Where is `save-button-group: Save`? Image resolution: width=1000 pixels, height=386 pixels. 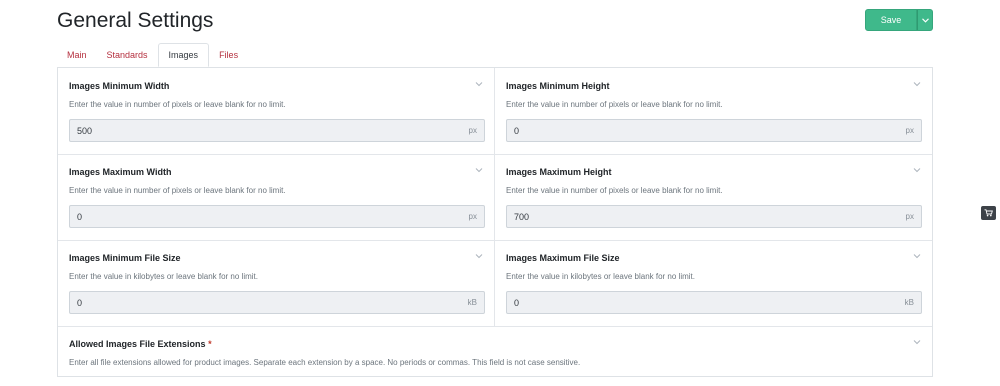
save-button-group: Save is located at coordinates (899, 20).